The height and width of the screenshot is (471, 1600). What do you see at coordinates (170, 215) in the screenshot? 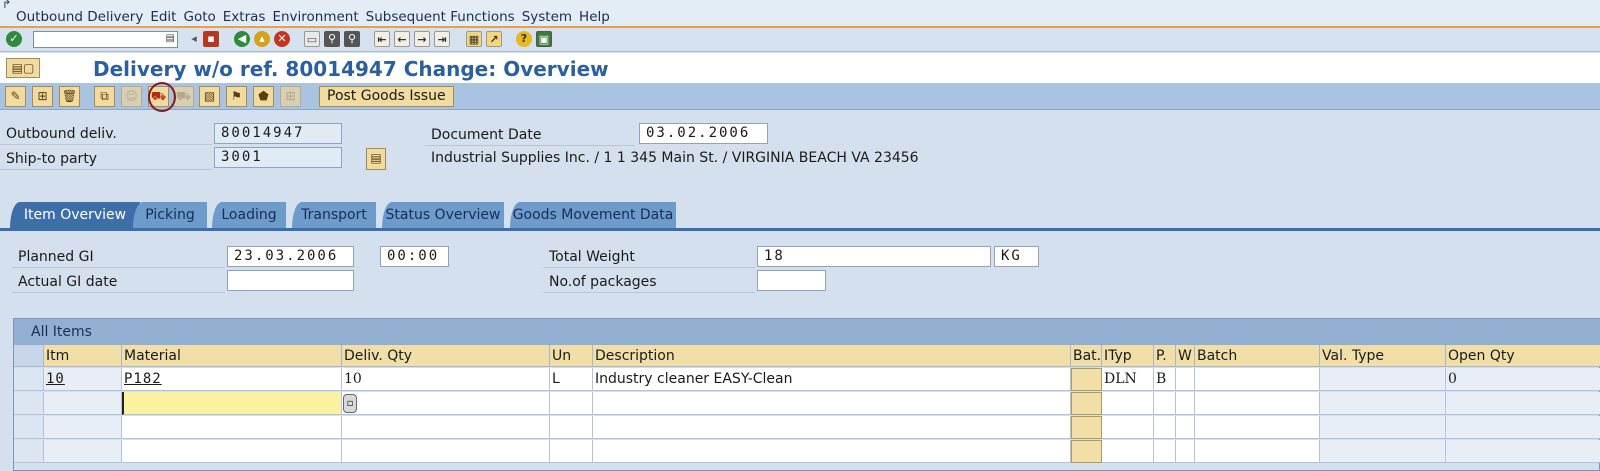
I see `tab-picking: Picking` at bounding box center [170, 215].